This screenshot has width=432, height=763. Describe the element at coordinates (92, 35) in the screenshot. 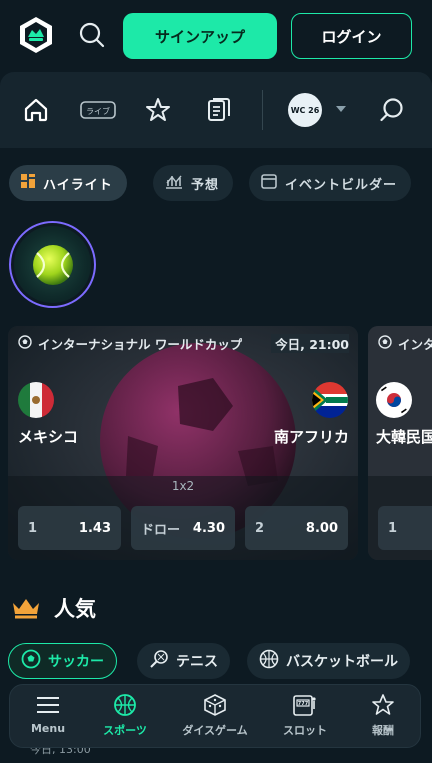

I see `search-icon` at that location.